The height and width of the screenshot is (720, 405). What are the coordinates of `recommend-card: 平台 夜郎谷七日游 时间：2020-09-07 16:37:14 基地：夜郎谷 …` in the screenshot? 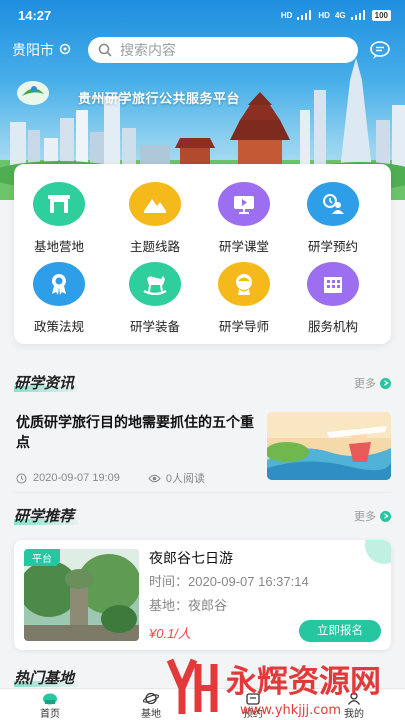 It's located at (202, 595).